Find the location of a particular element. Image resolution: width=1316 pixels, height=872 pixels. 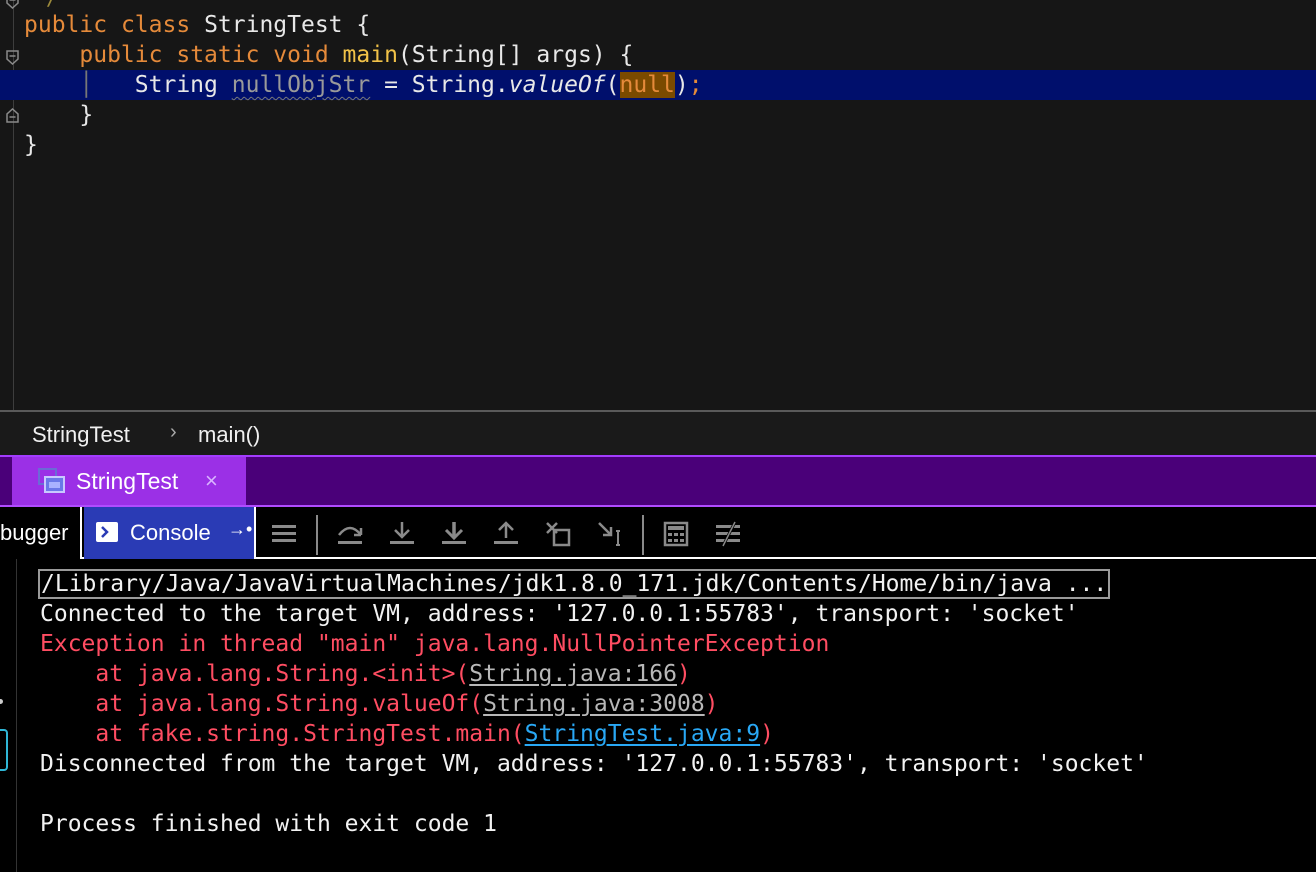

drop-frame-icon is located at coordinates (558, 534).